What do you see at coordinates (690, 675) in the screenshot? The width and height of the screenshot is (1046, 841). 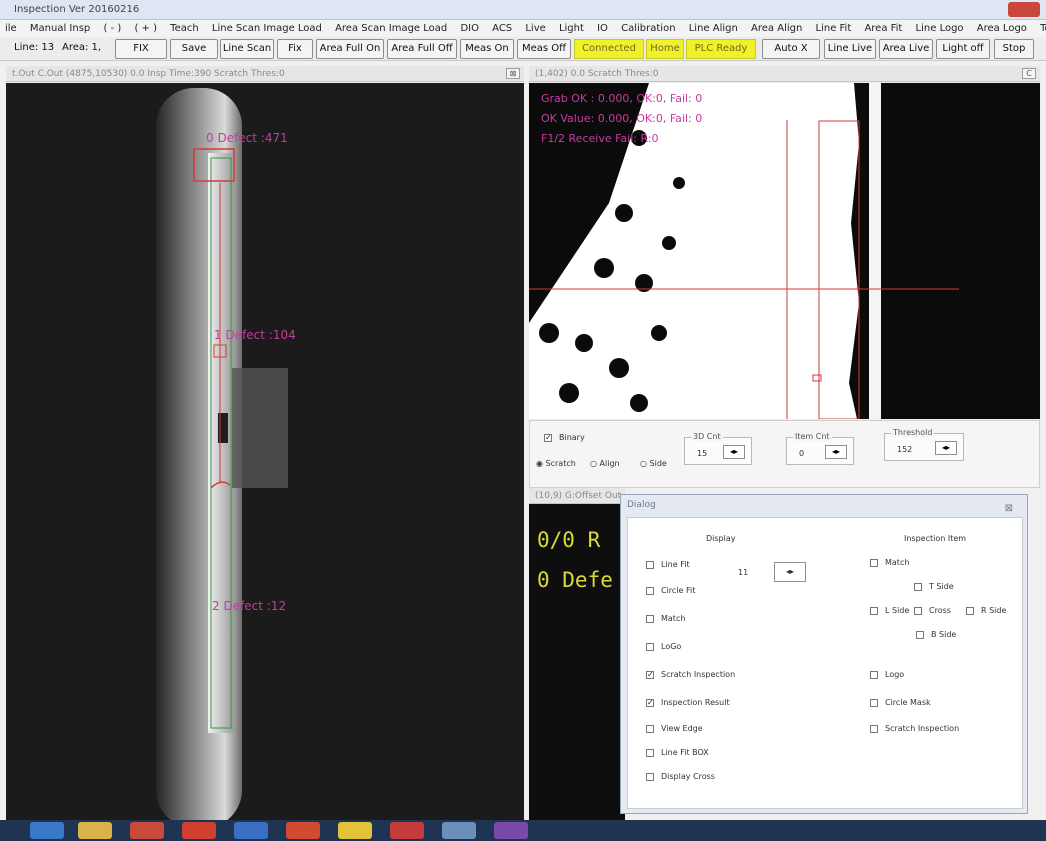 I see `scratch-inspection-checkbox: ✓ Scratch Inspection` at bounding box center [690, 675].